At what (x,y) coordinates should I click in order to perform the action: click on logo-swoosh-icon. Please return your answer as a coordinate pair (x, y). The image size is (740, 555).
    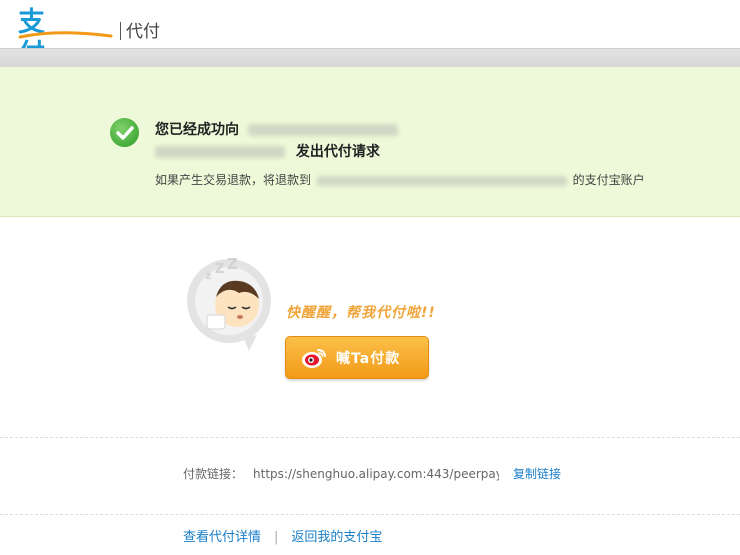
    Looking at the image, I should click on (65, 35).